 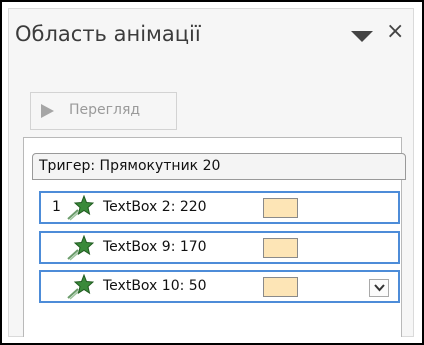 I want to click on animation-item-label: TextBox 9: 170, so click(x=155, y=247).